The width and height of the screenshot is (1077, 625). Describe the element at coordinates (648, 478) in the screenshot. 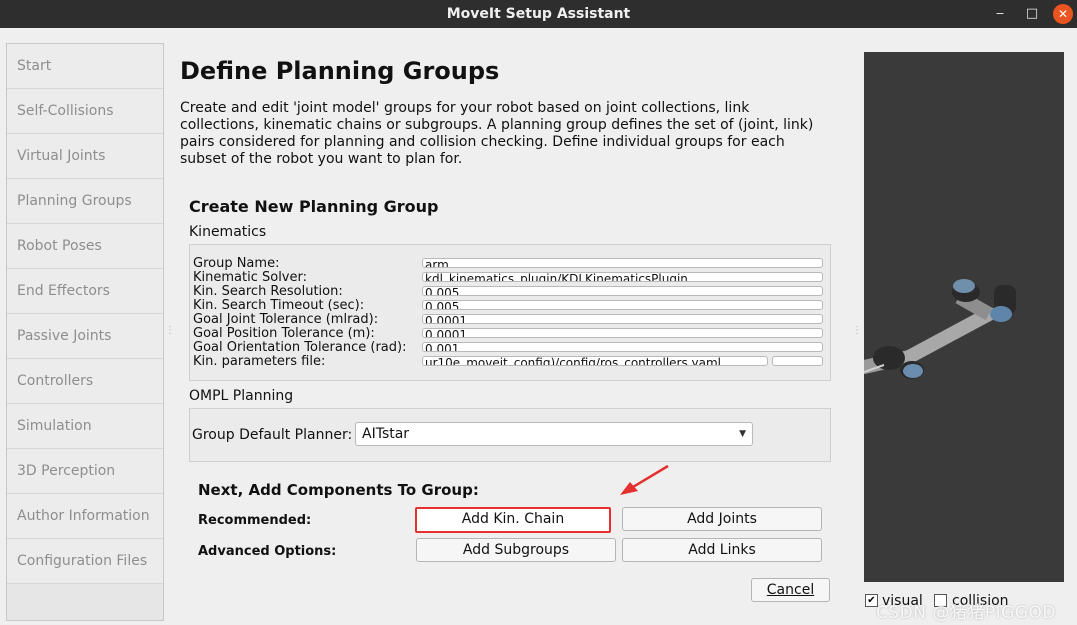

I see `arrow-shaft` at that location.